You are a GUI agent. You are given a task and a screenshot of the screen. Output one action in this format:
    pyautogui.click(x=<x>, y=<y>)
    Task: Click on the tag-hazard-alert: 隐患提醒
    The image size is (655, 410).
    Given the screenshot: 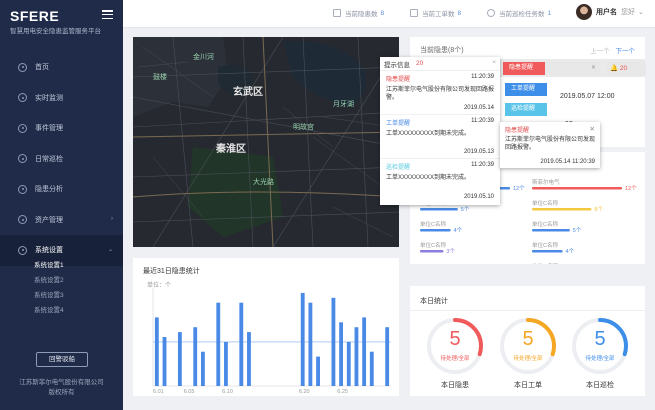 What is the action you would take?
    pyautogui.click(x=524, y=68)
    